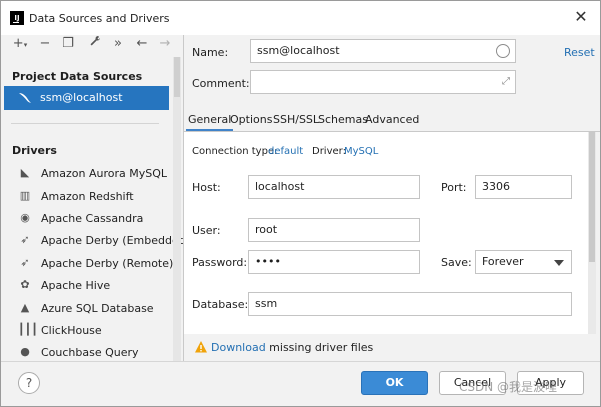  What do you see at coordinates (104, 173) in the screenshot?
I see `driver-label: Amazon Aurora MySQL` at bounding box center [104, 173].